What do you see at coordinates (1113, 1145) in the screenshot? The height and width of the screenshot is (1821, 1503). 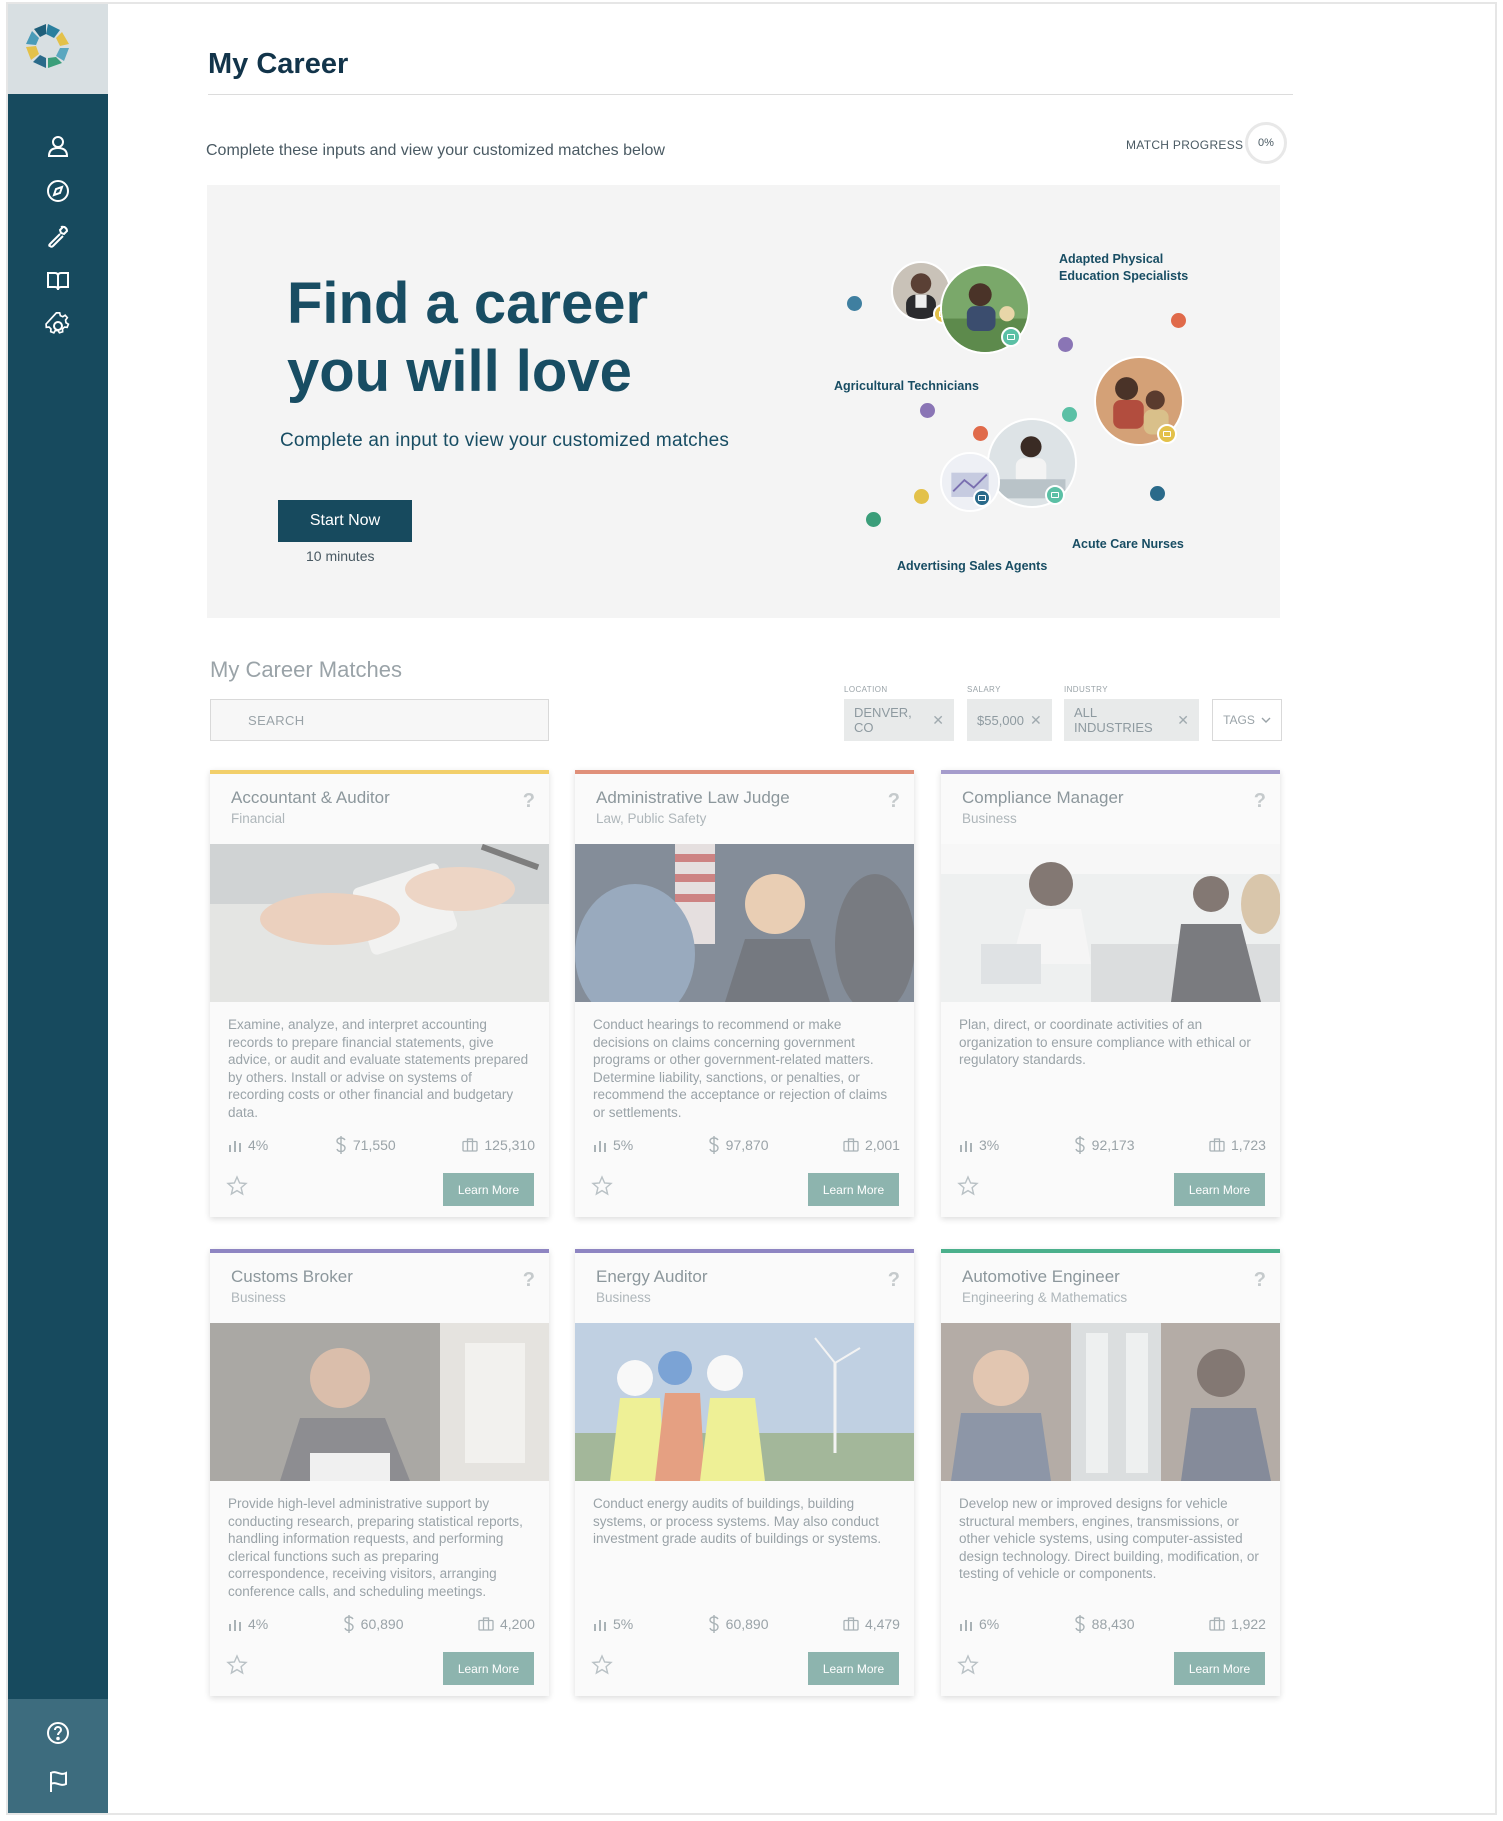 I see `salary-value: 92,173` at bounding box center [1113, 1145].